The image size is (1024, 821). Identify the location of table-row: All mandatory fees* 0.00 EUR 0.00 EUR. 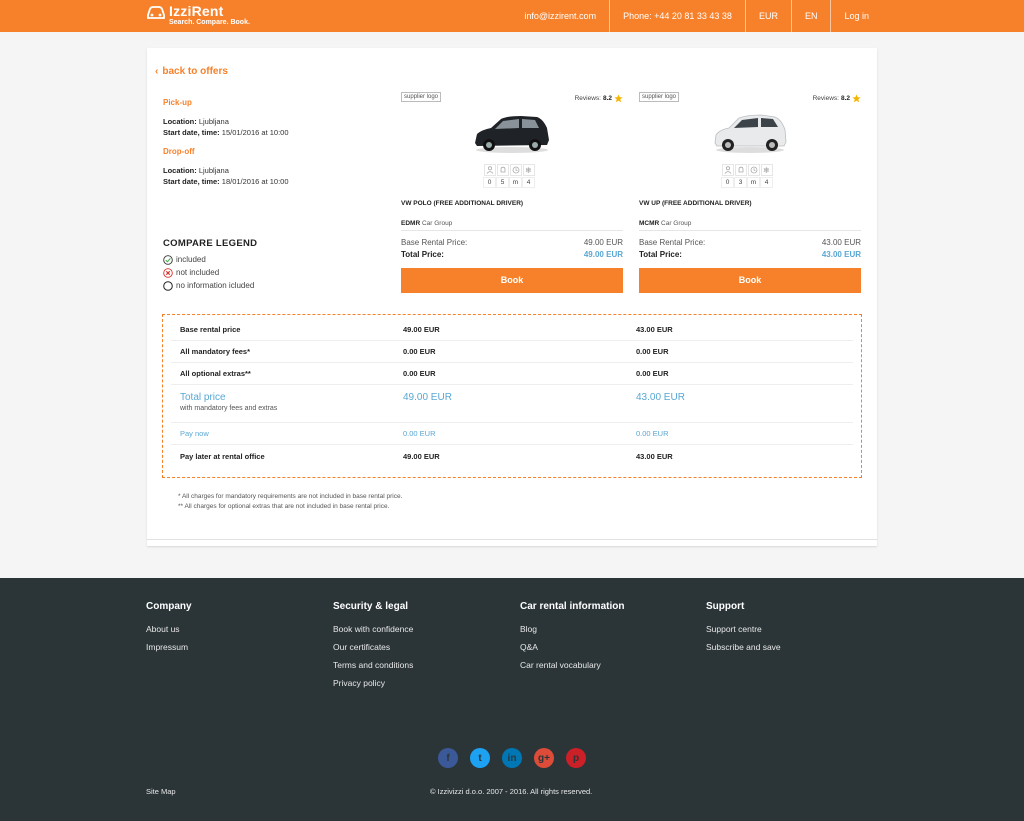
(512, 352).